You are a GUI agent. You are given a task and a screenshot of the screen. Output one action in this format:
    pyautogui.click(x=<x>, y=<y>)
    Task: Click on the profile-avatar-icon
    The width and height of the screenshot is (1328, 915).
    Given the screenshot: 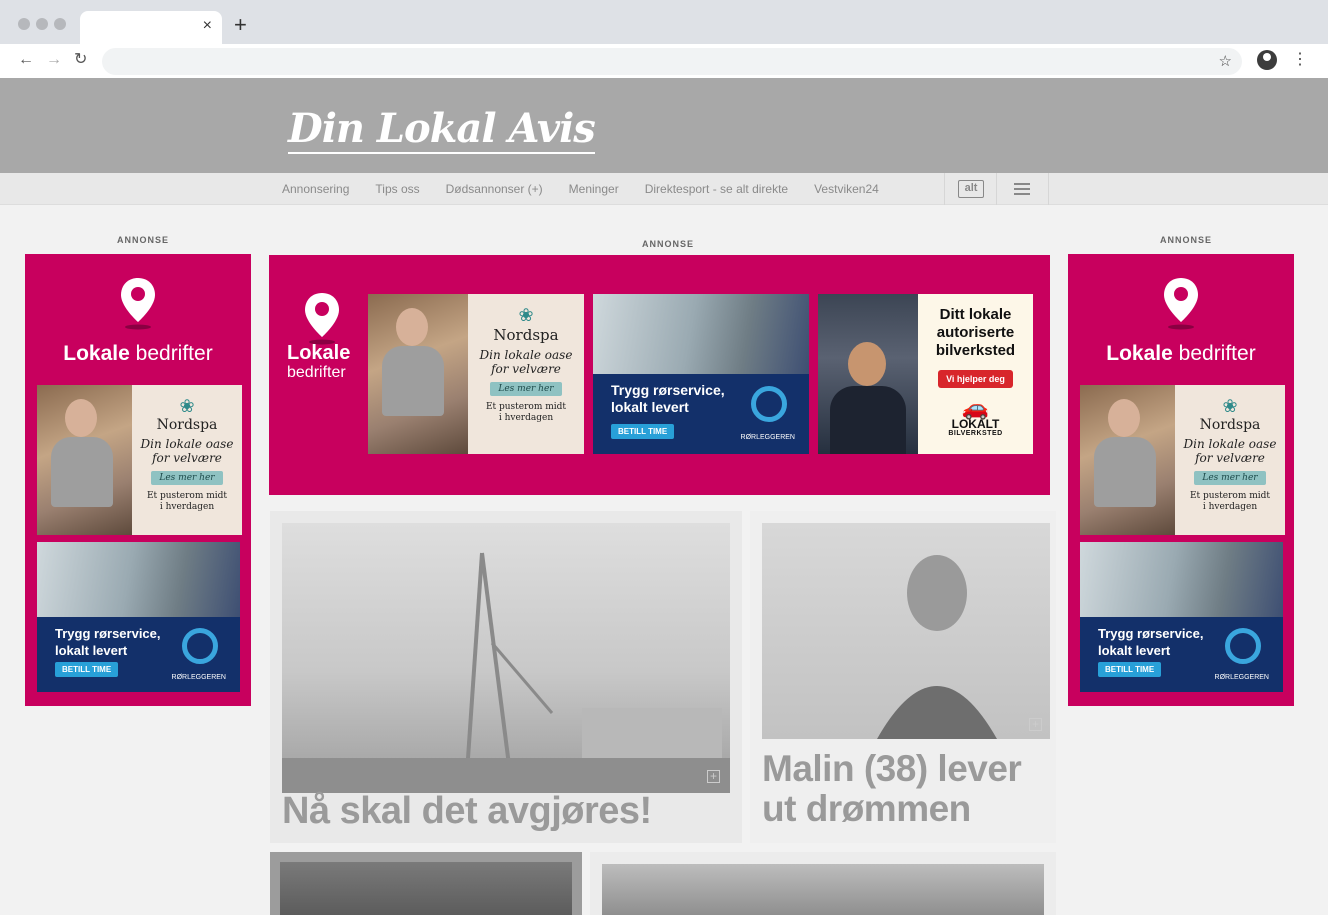 What is the action you would take?
    pyautogui.click(x=1267, y=60)
    